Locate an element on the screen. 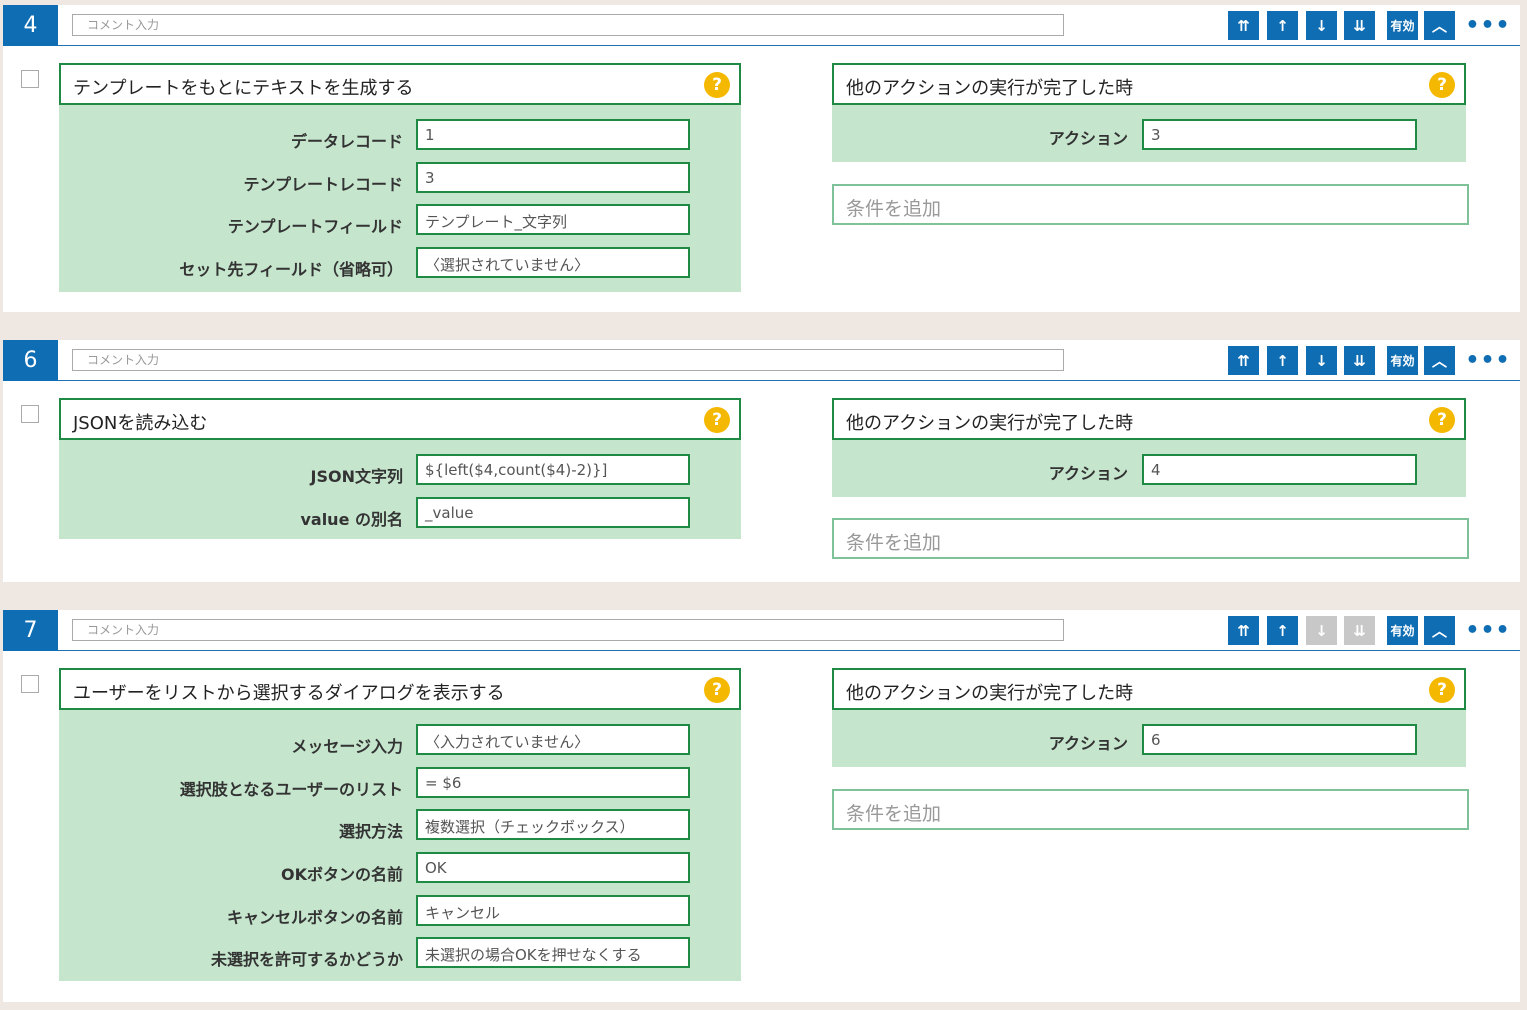 The height and width of the screenshot is (1010, 1527). field-row: セット先フィールド（省略可） 〈選択されていません〉 is located at coordinates (400, 268).